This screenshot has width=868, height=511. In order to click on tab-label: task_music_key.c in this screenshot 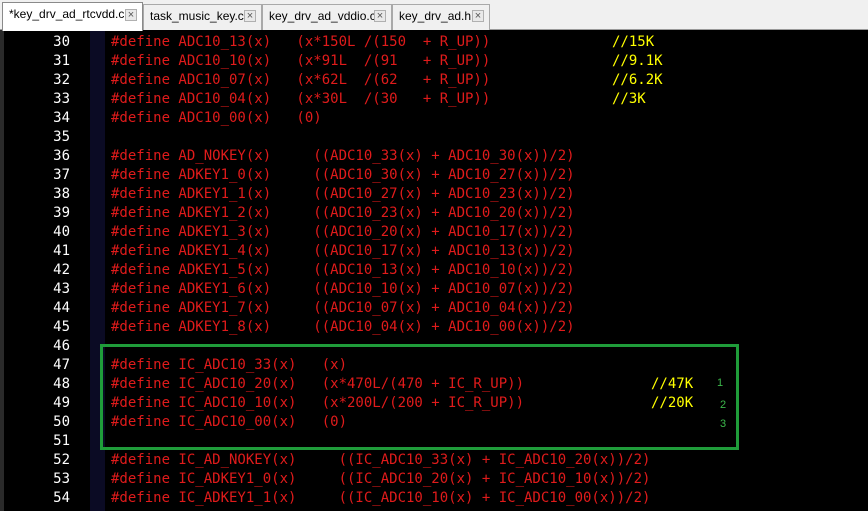, I will do `click(197, 16)`.